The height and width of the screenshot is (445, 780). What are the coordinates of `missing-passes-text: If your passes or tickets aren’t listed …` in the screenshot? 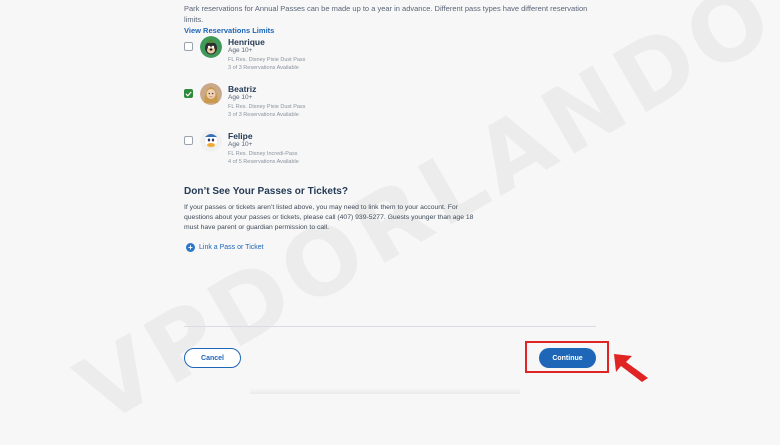 It's located at (329, 217).